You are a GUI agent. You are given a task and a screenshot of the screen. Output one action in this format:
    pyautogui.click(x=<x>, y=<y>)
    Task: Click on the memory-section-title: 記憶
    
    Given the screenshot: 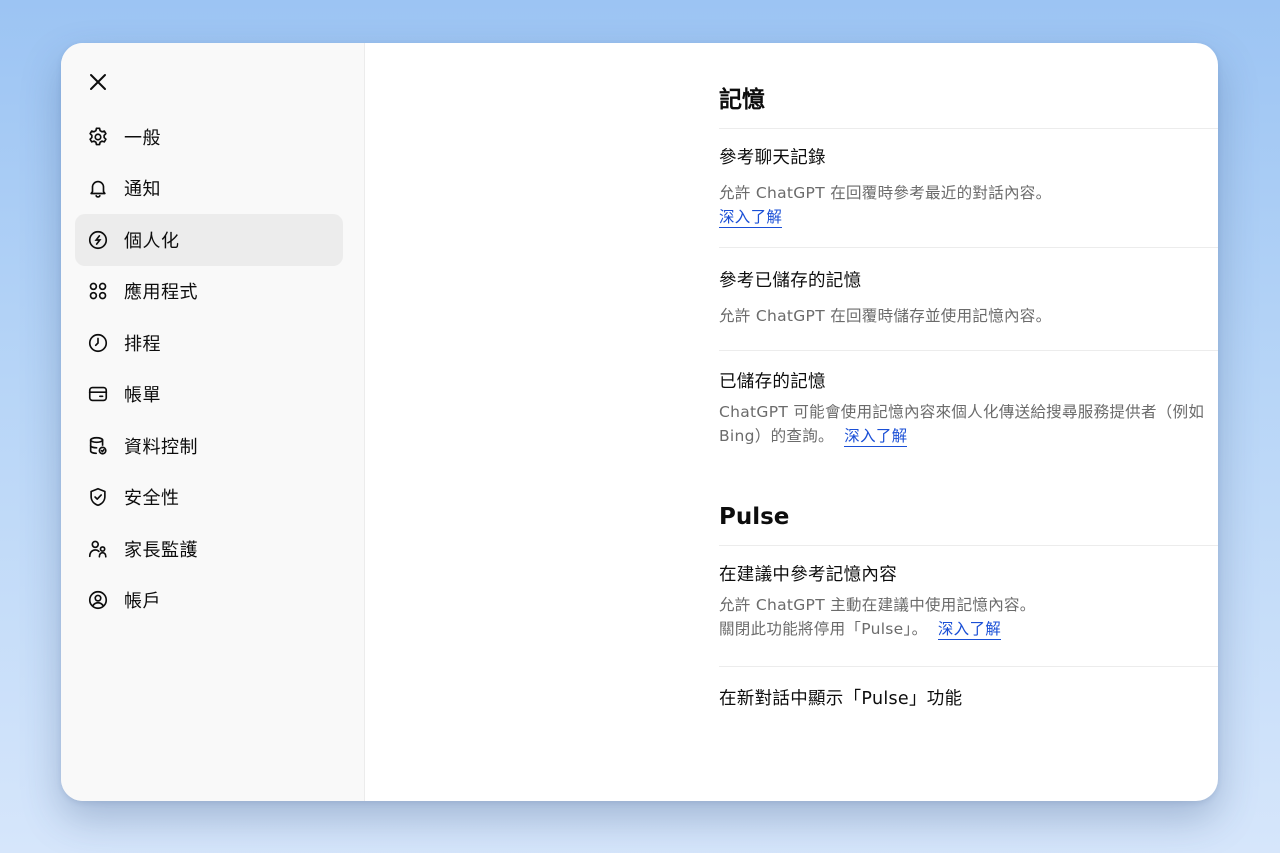 What is the action you would take?
    pyautogui.click(x=742, y=100)
    